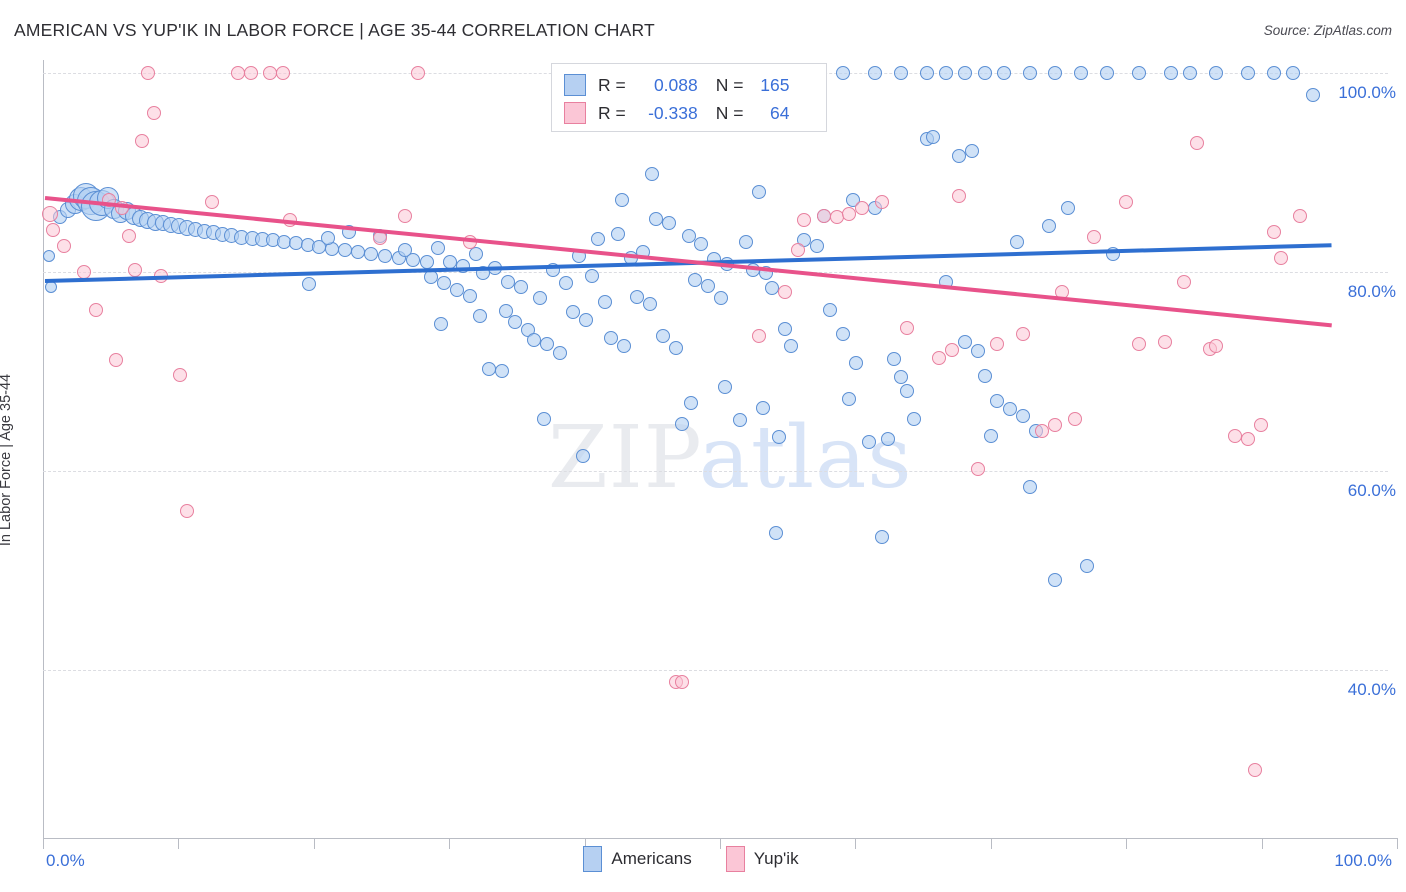 The width and height of the screenshot is (1406, 892). I want to click on legend-item-americans: Americans, so click(649, 859).